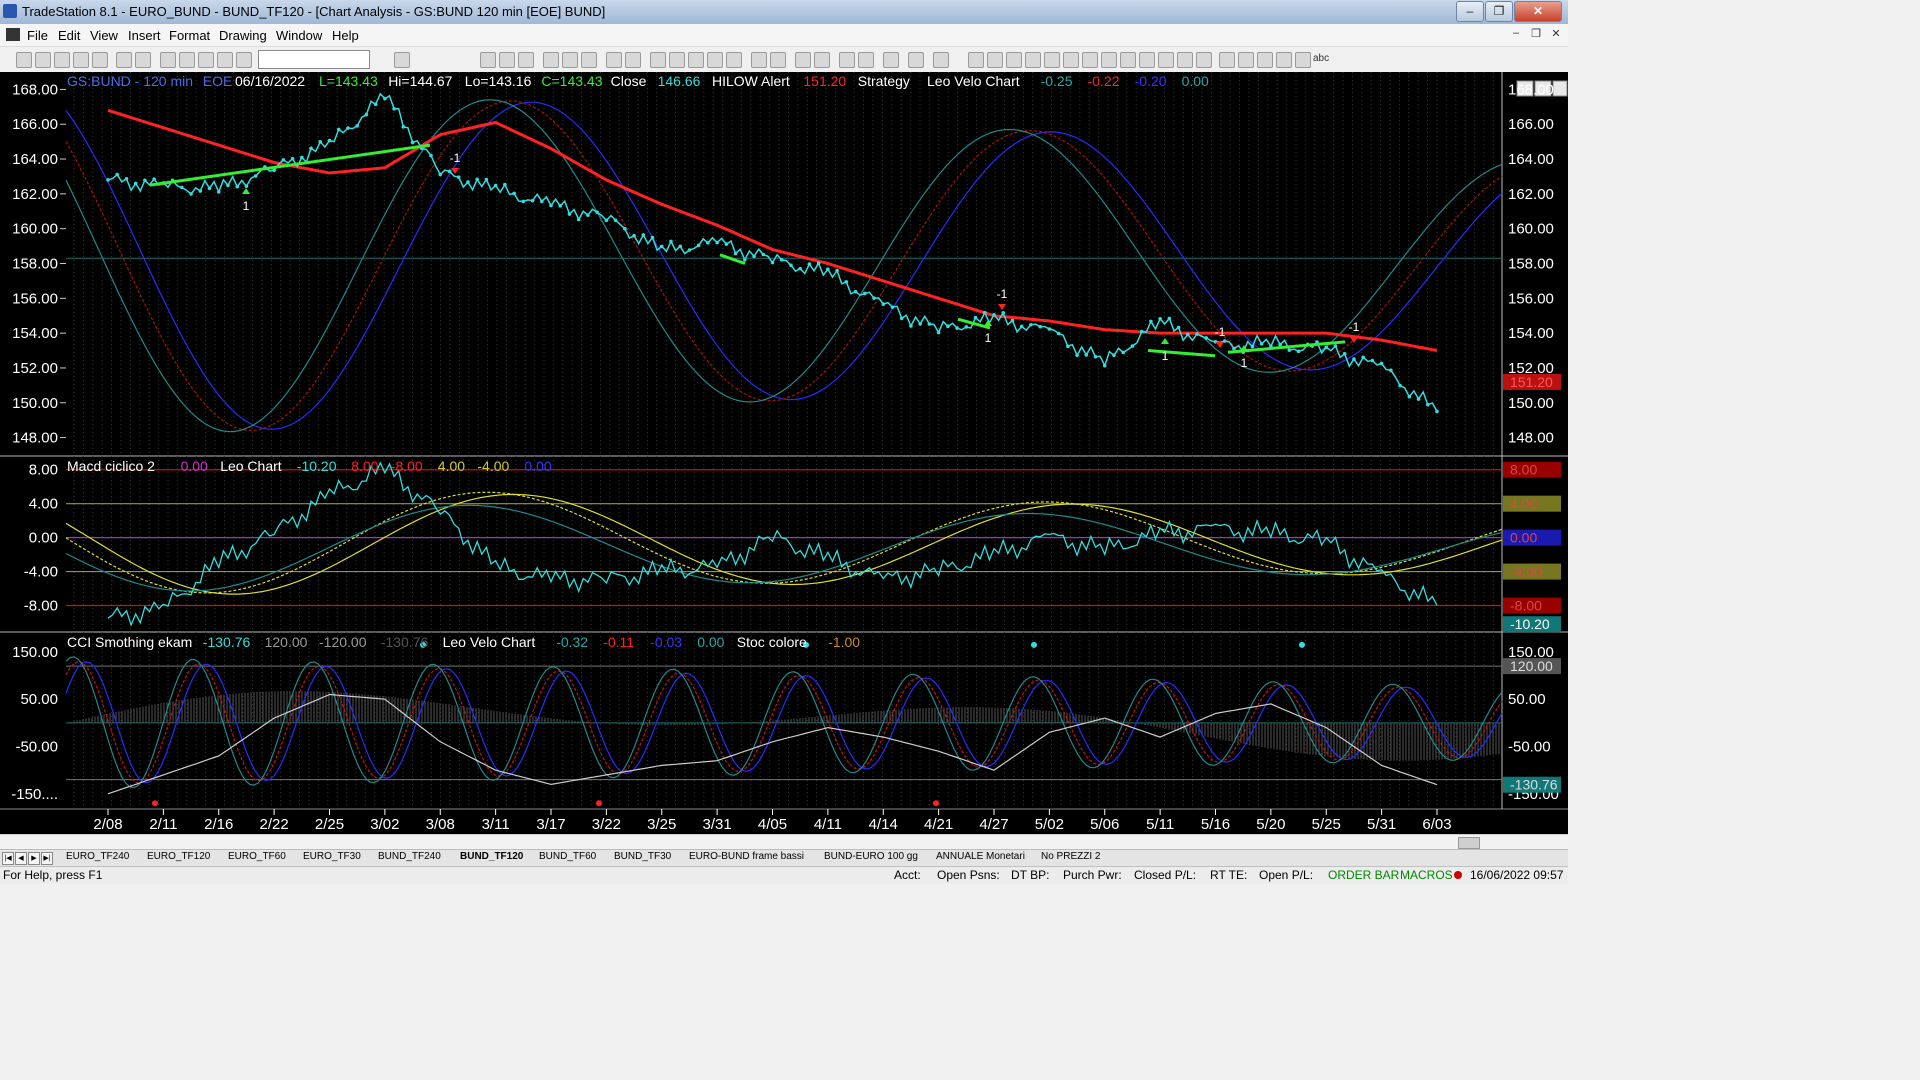 This screenshot has width=1920, height=1080. Describe the element at coordinates (550, 824) in the screenshot. I see `time-axis-label: 3/17` at that location.